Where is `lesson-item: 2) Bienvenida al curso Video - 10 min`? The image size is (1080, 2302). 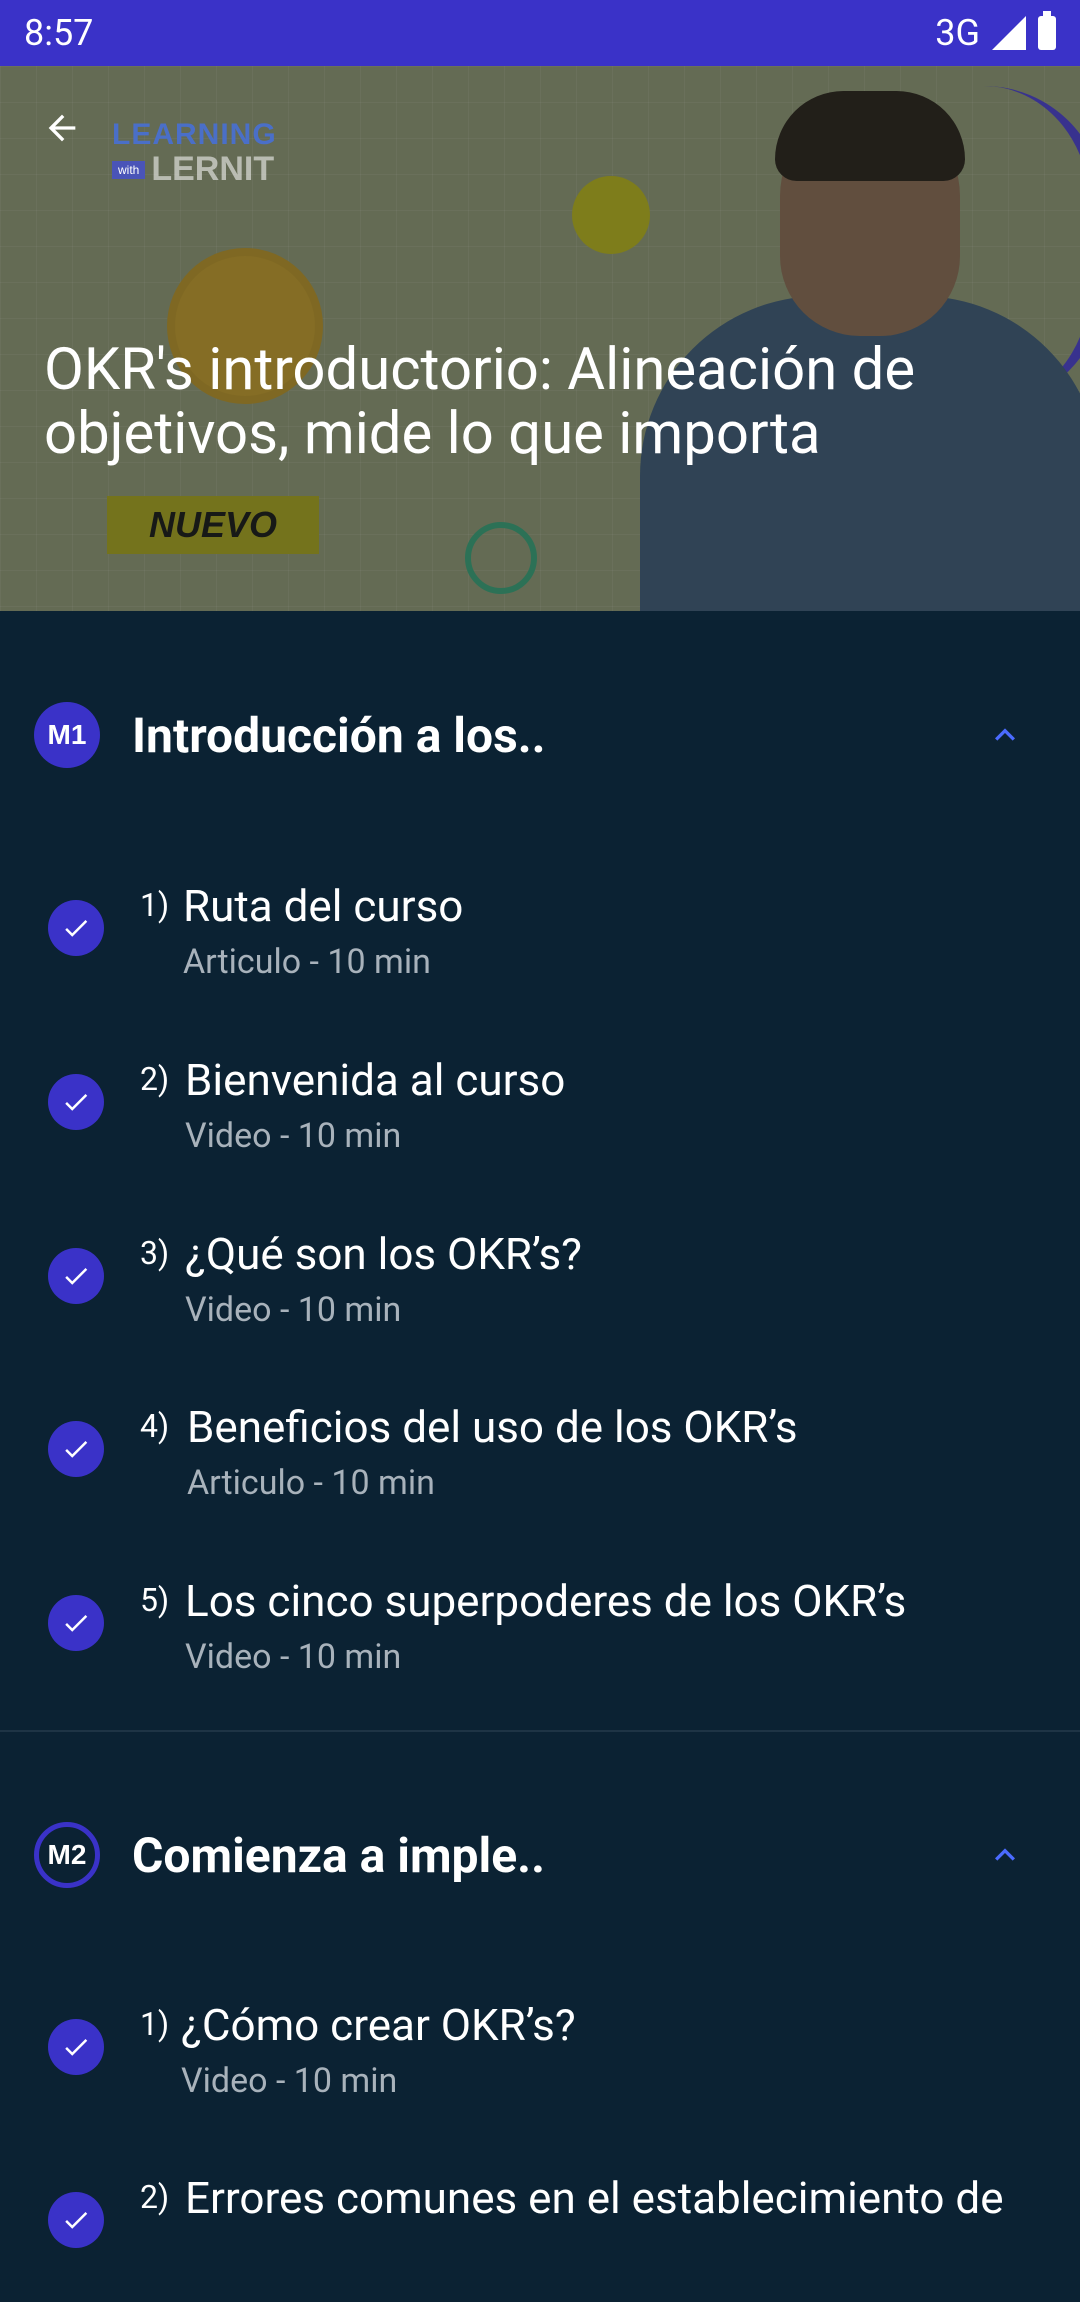 lesson-item: 2) Bienvenida al curso Video - 10 min is located at coordinates (540, 1119).